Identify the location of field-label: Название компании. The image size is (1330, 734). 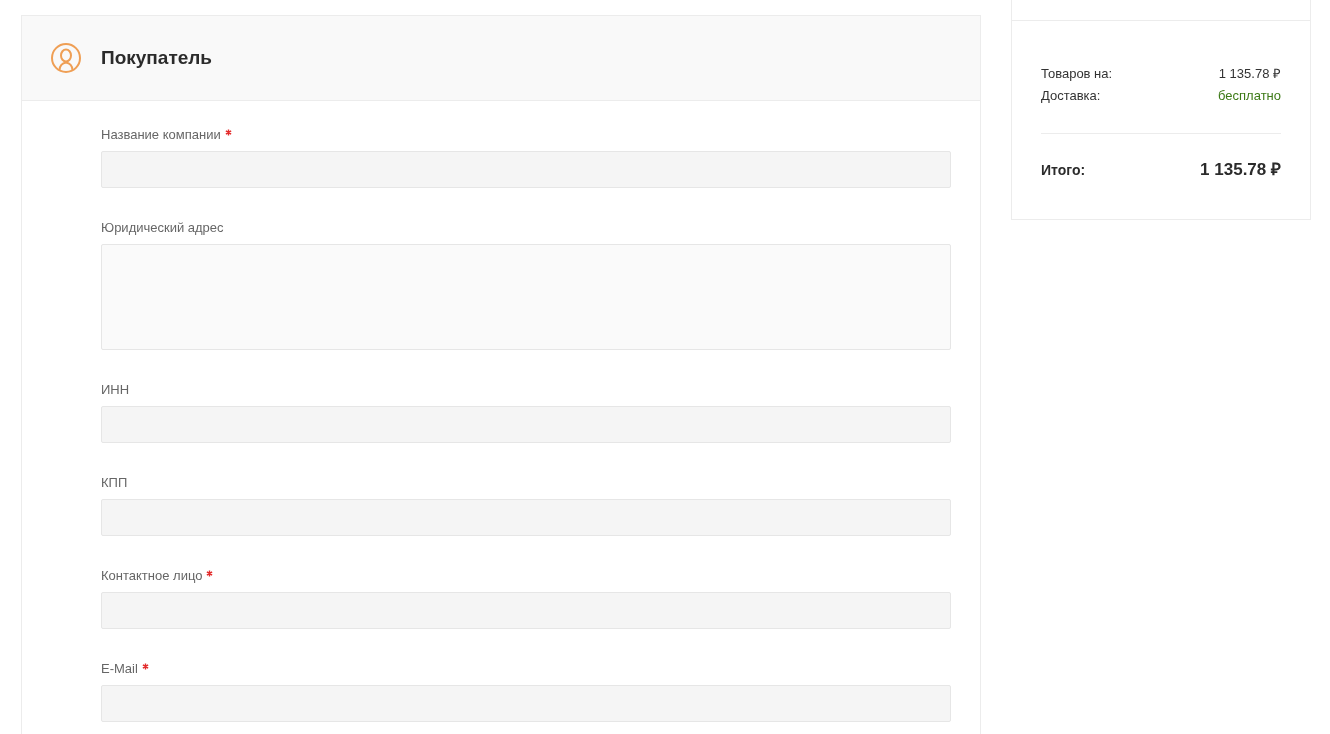
(161, 135).